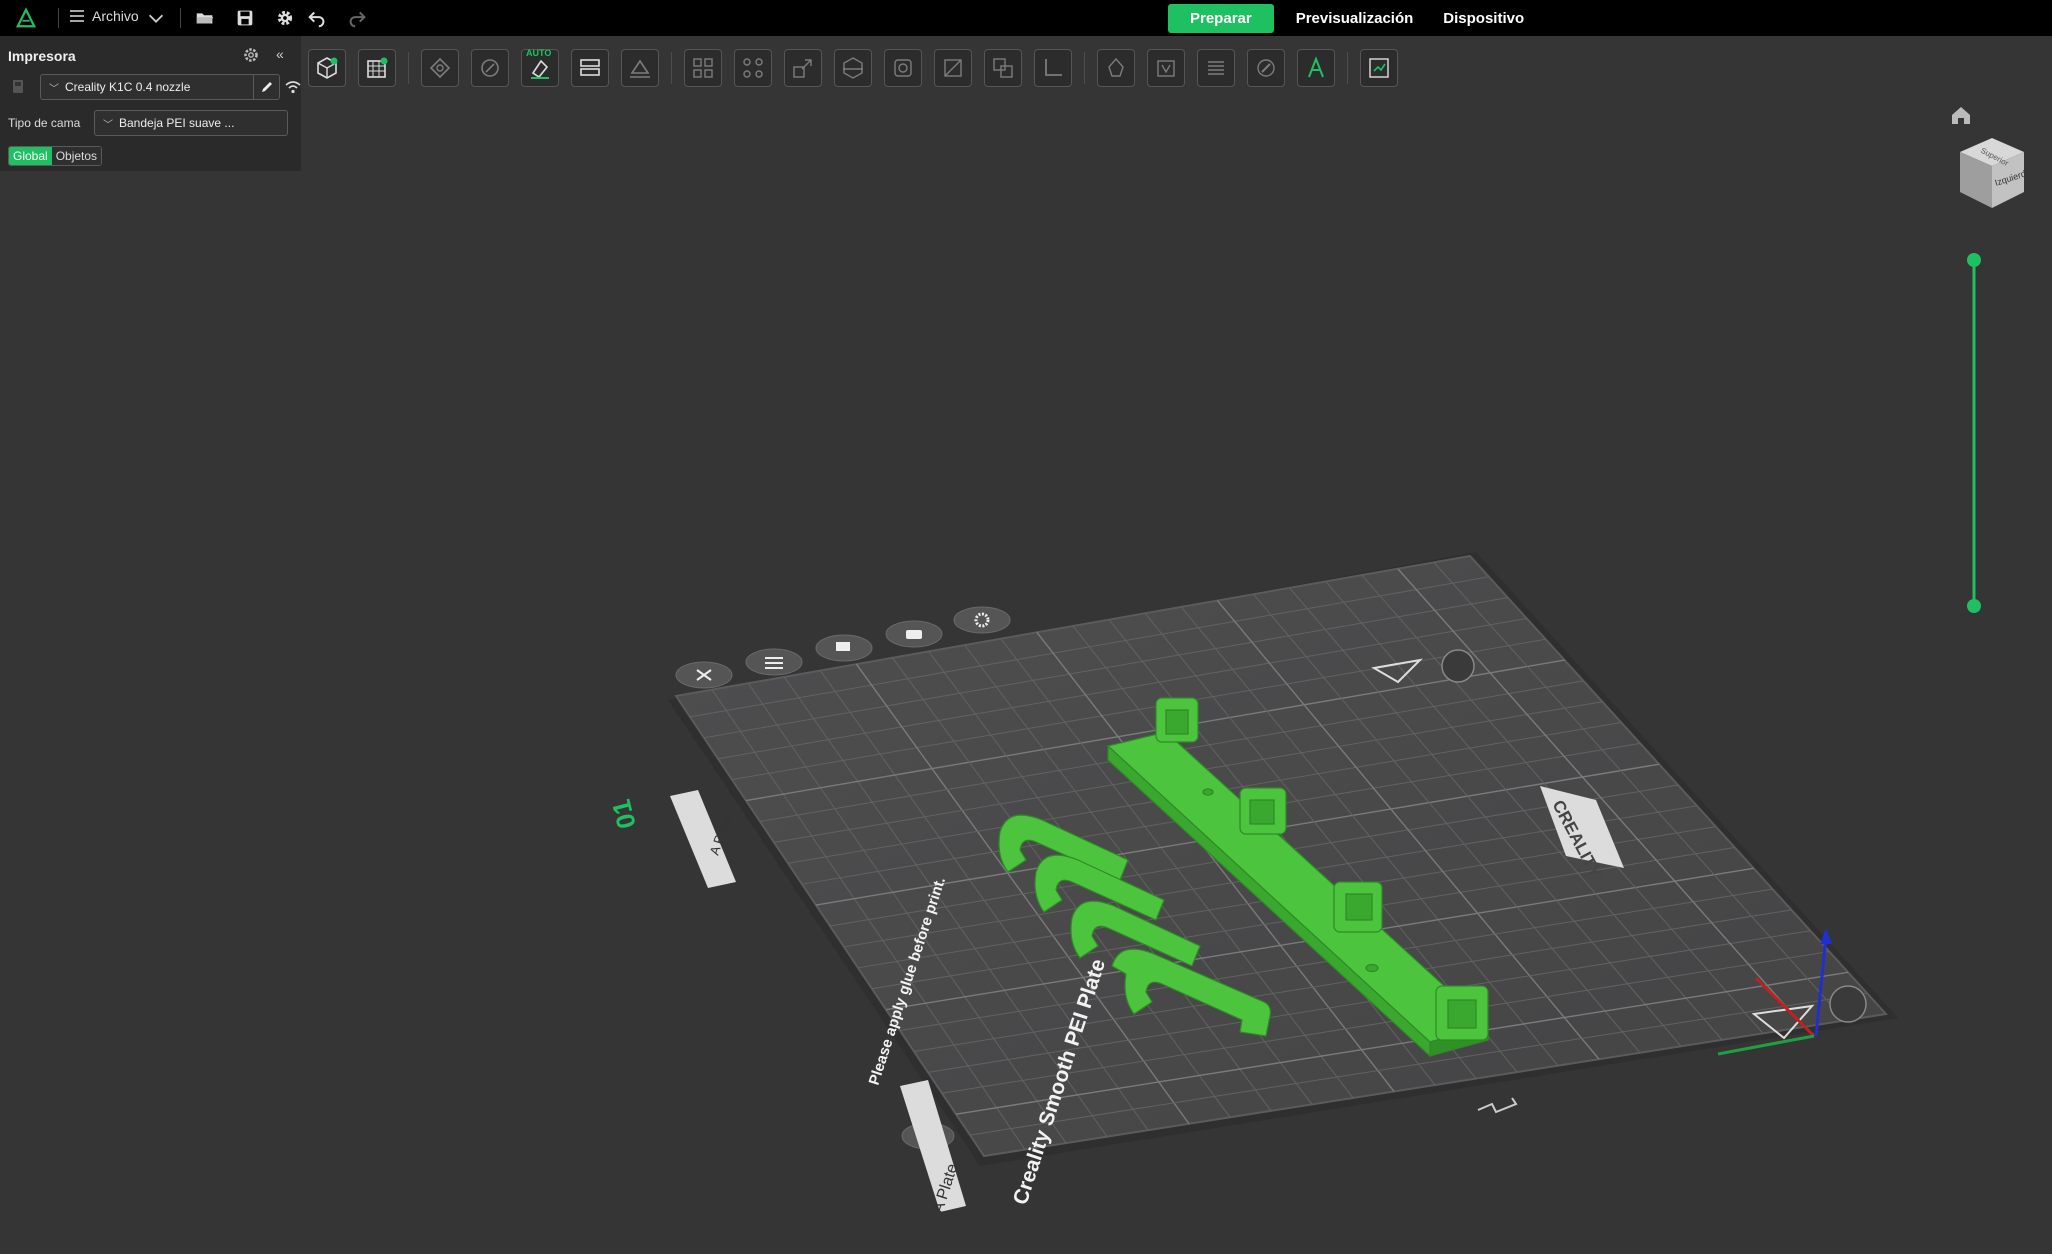  I want to click on file-menu-label: Archivo, so click(115, 16).